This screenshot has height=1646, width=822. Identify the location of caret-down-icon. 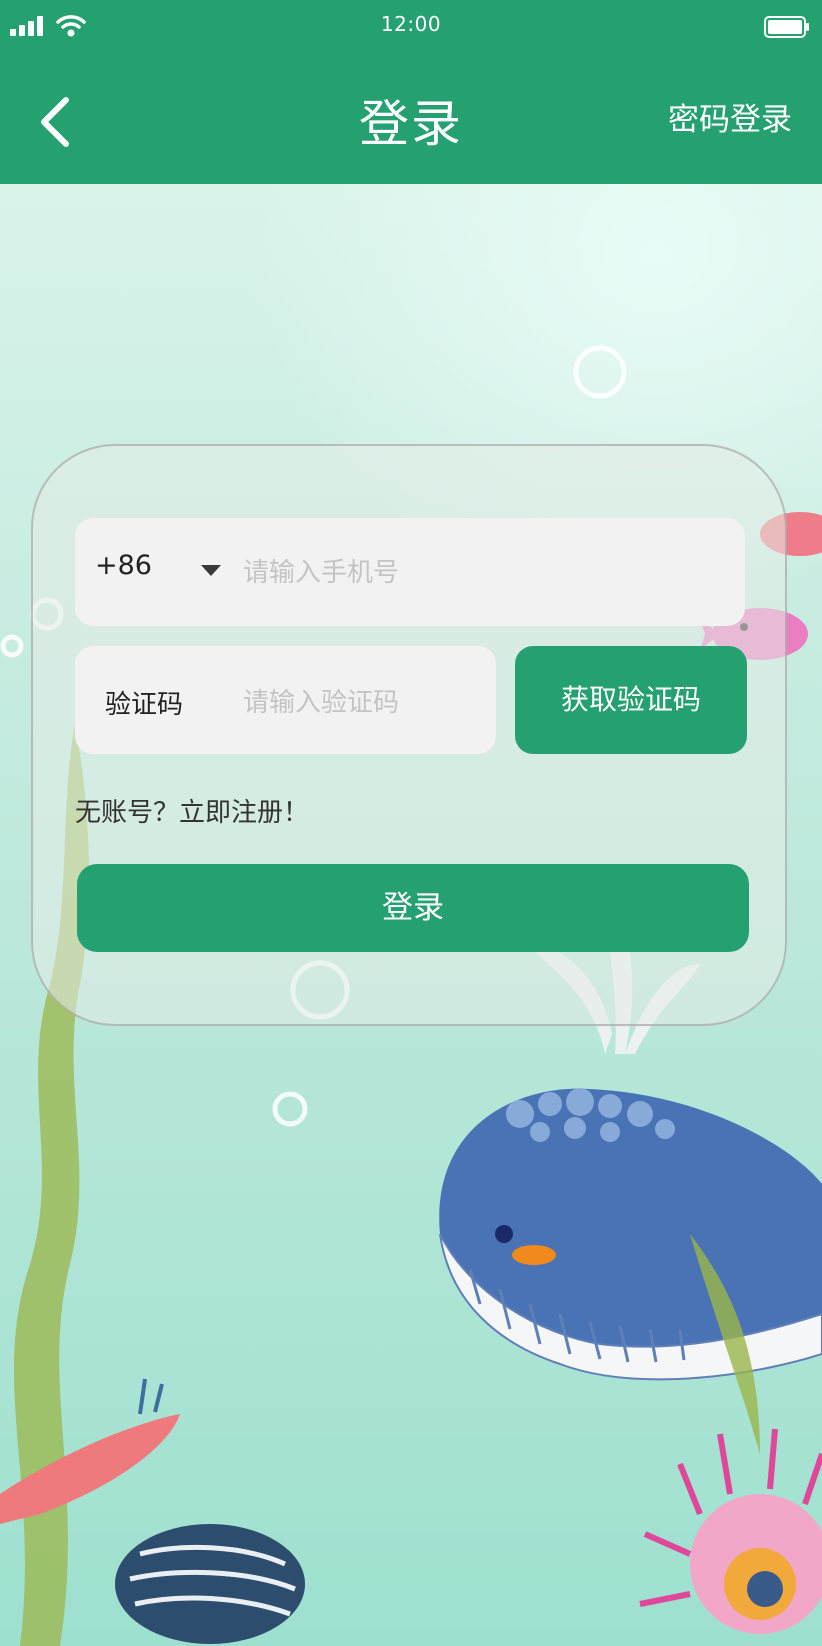
(211, 570).